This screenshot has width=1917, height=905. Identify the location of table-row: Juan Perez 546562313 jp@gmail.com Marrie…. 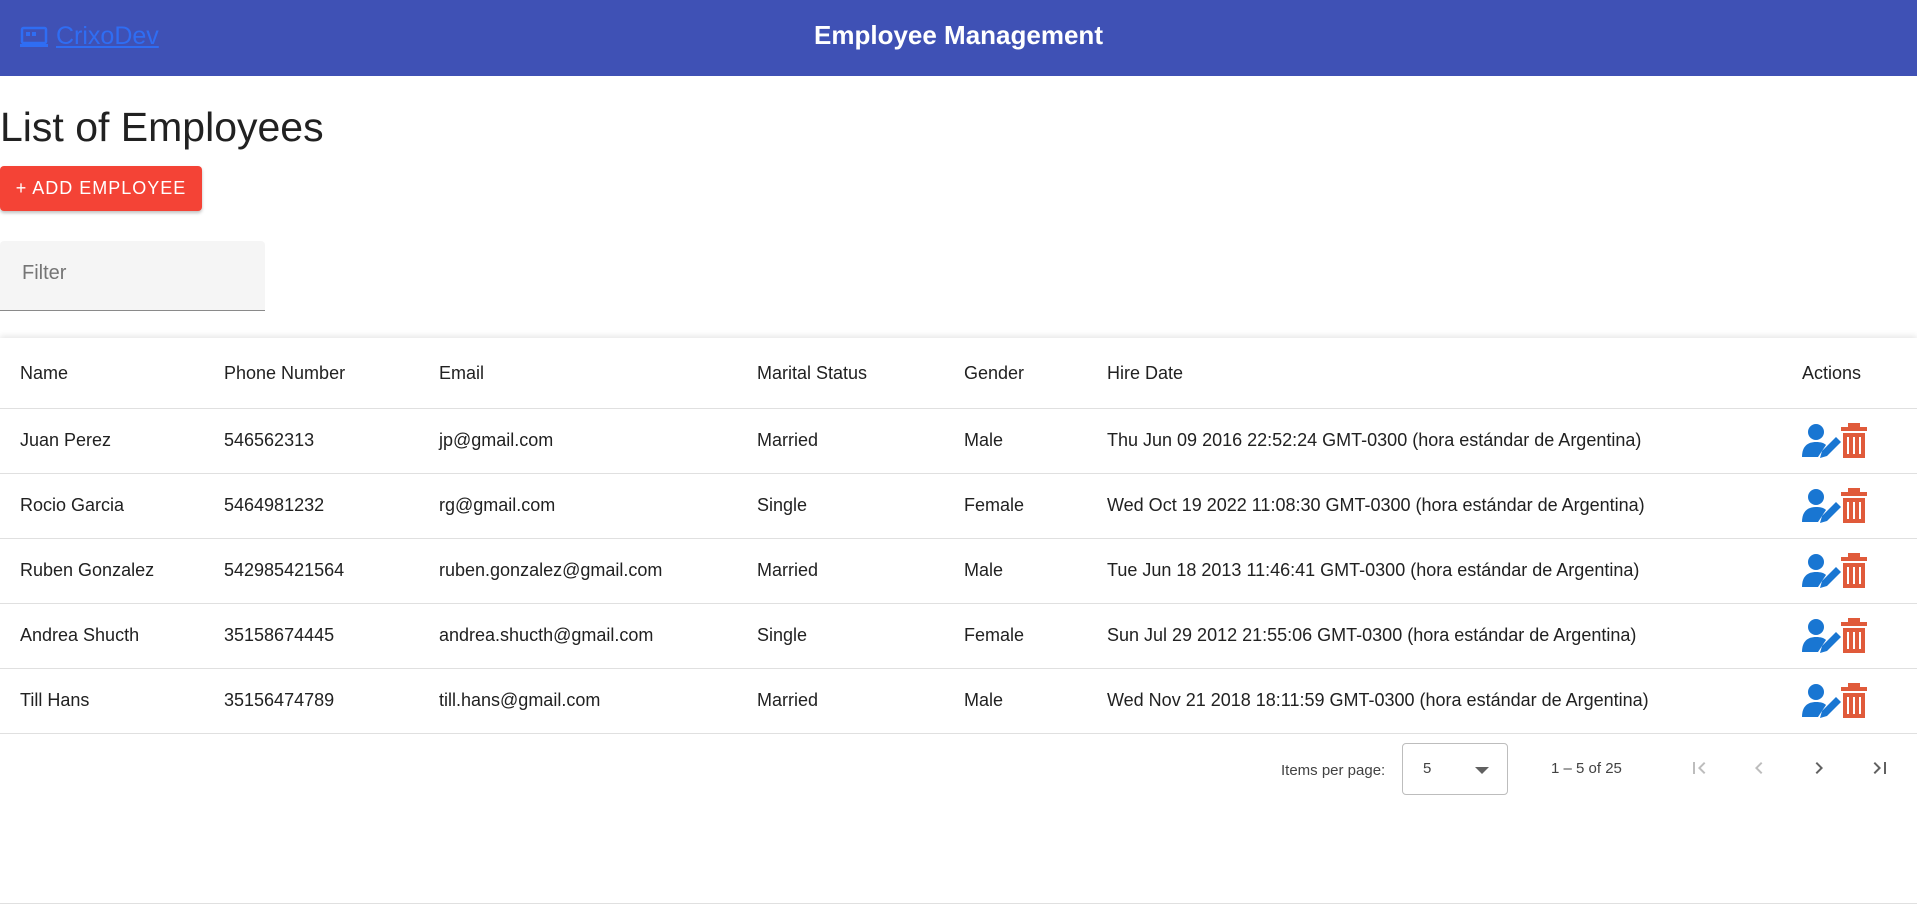
(958, 441).